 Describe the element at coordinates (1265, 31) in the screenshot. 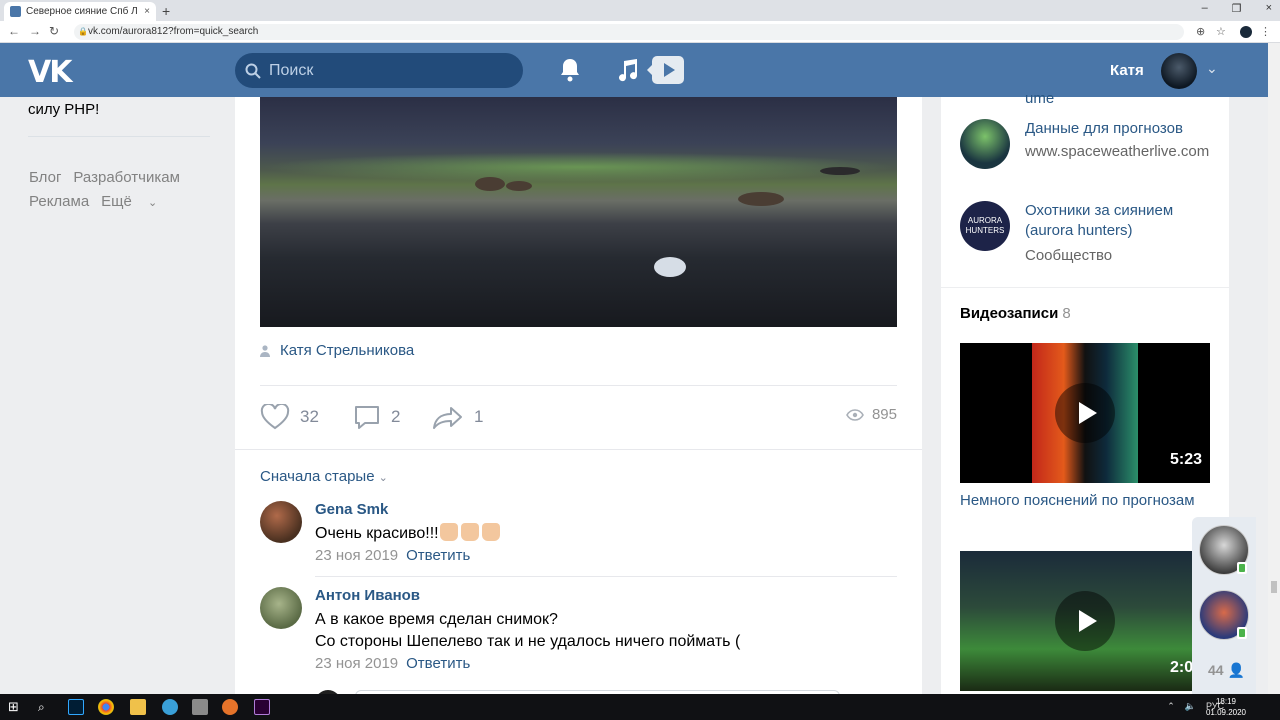

I see `browser-menu-icon: ⋮` at that location.